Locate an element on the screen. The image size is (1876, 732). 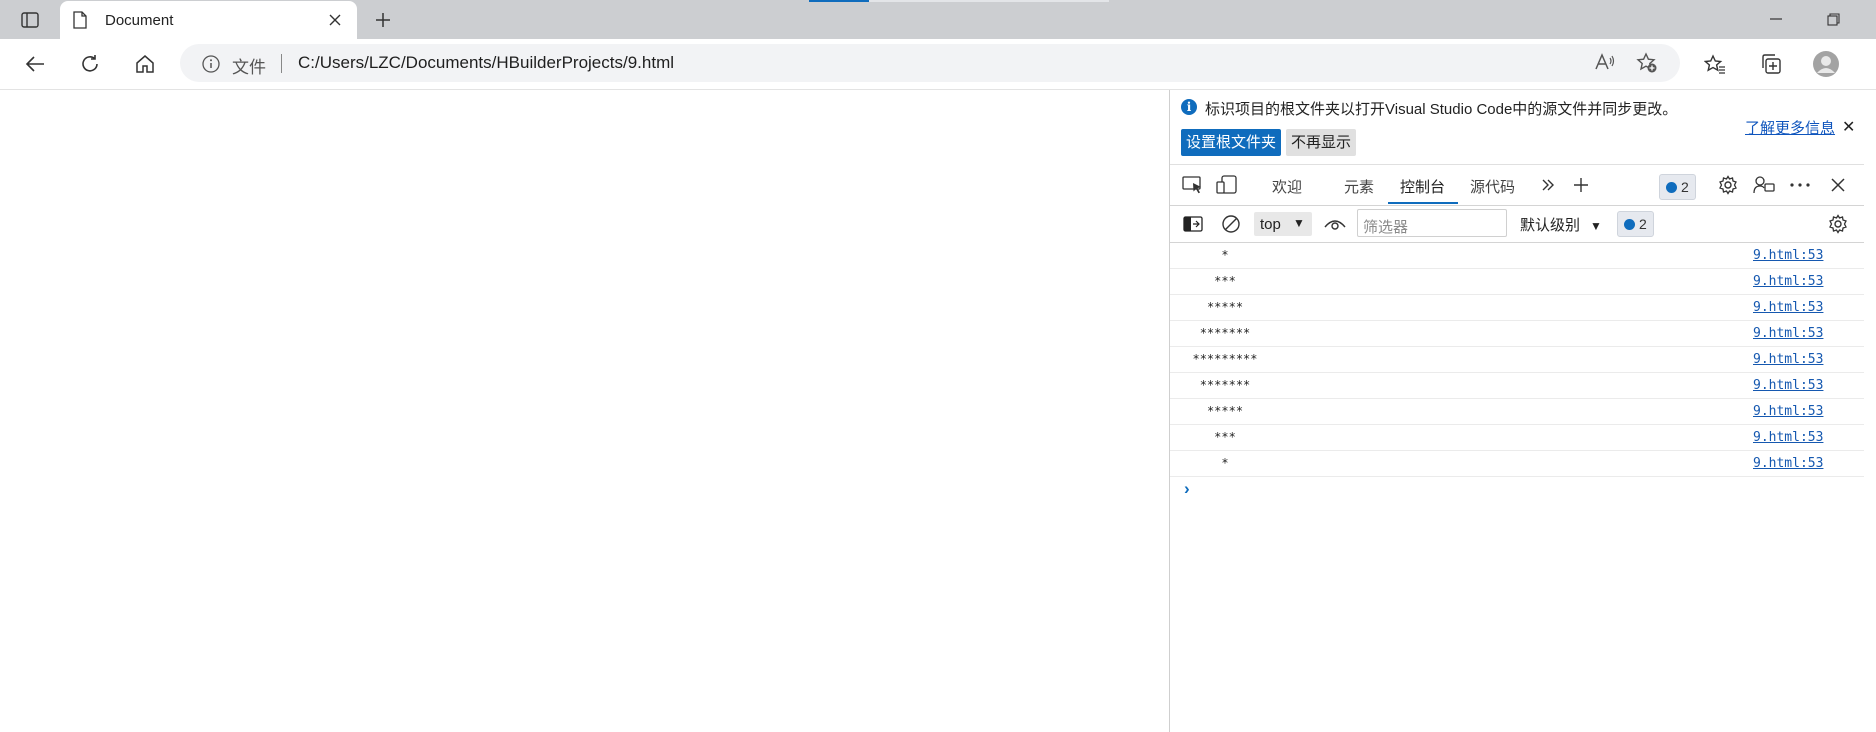
home-button is located at coordinates (145, 64).